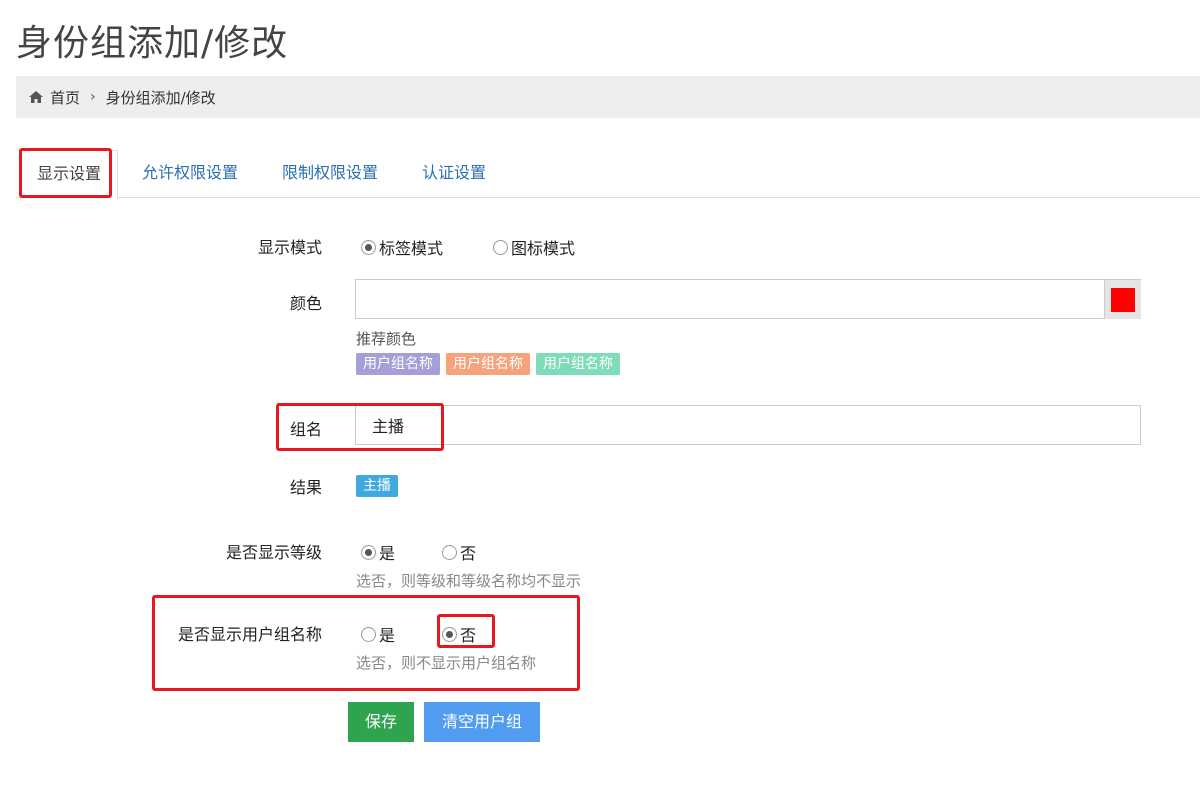 This screenshot has width=1200, height=793. I want to click on tab-display-settings: 显示设置, so click(69, 174).